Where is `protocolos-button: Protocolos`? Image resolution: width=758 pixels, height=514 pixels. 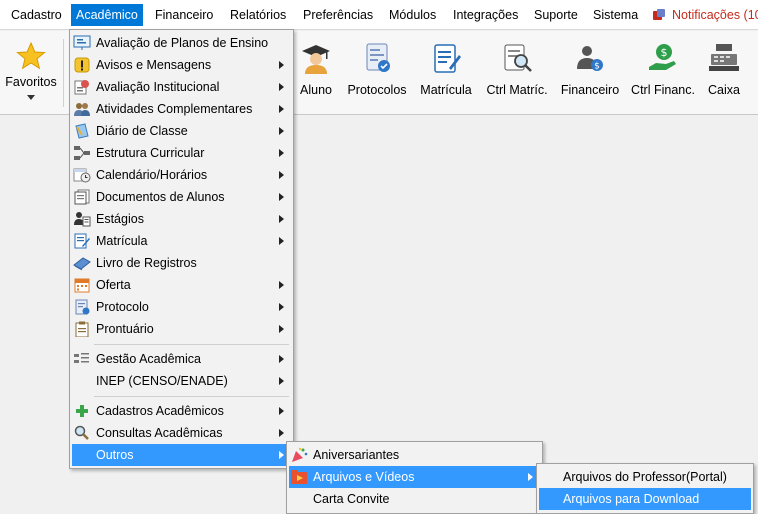
protocolos-button: Protocolos is located at coordinates (377, 73).